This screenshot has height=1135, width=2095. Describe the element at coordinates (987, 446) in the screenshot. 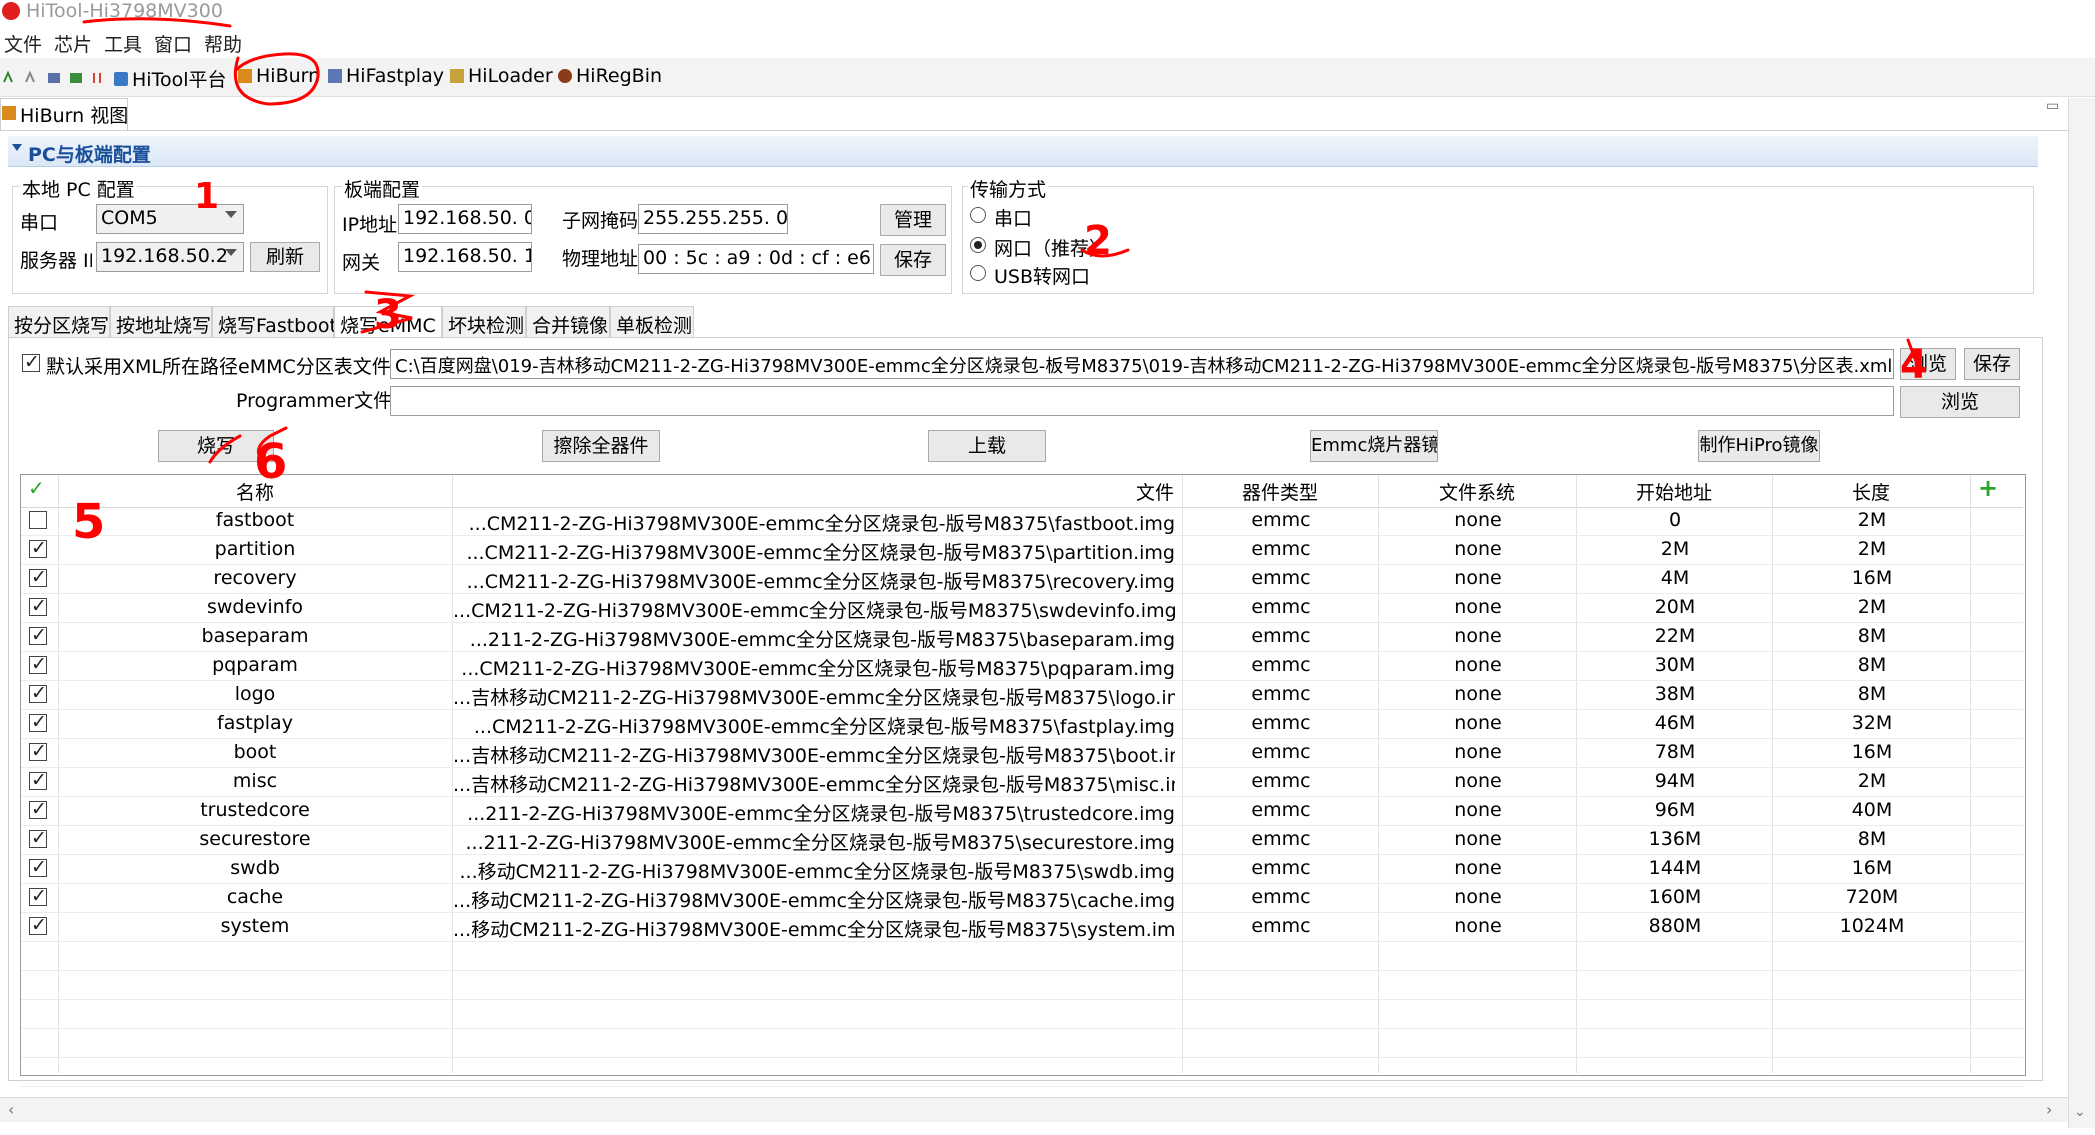

I see `upload-button: 上载` at that location.